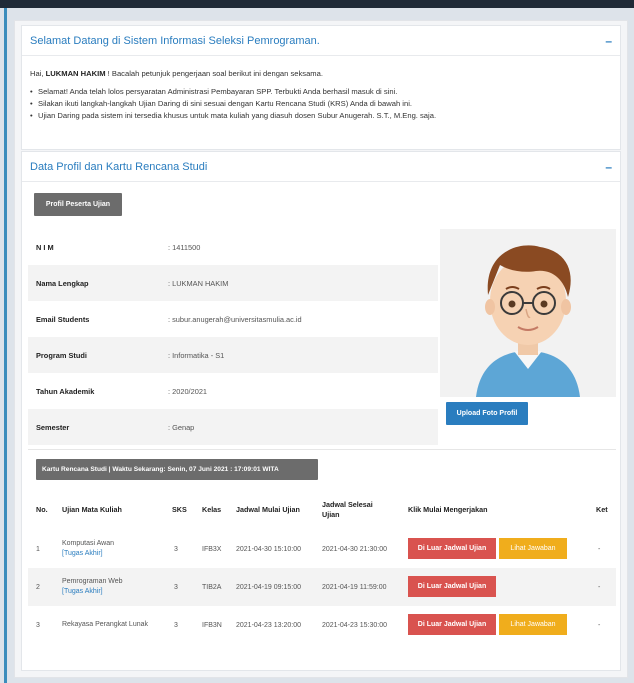 This screenshot has height=683, width=634. I want to click on cell-end: 2021-04-30 21:30:00, so click(354, 549).